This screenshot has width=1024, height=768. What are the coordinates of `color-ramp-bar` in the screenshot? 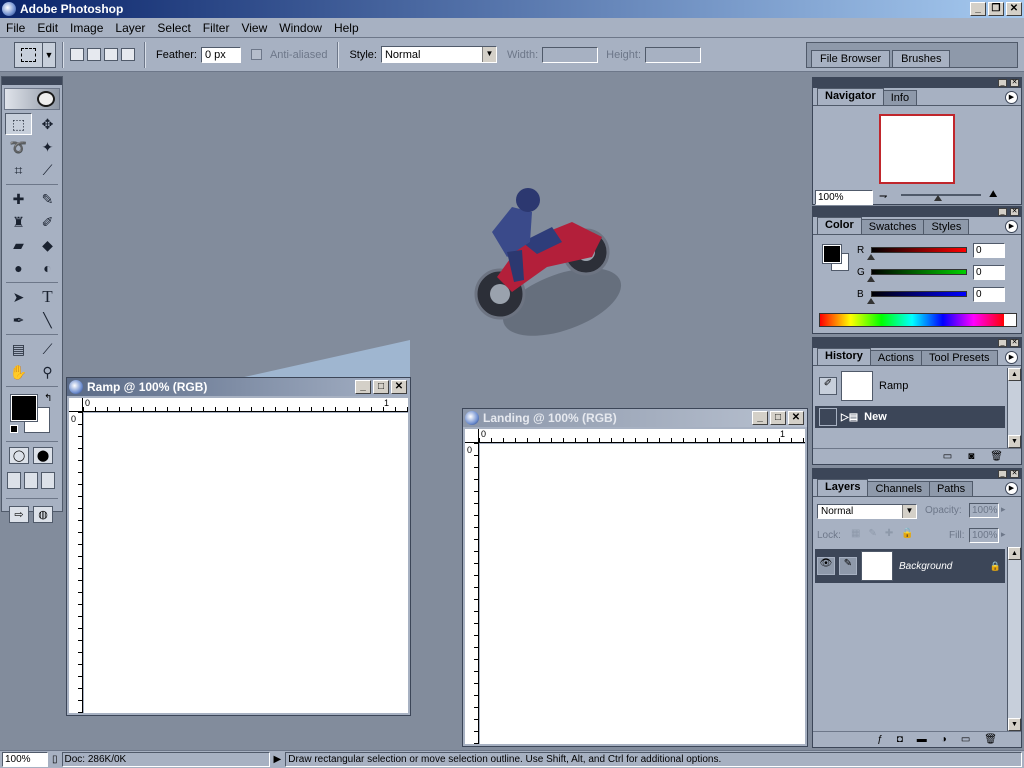 It's located at (918, 320).